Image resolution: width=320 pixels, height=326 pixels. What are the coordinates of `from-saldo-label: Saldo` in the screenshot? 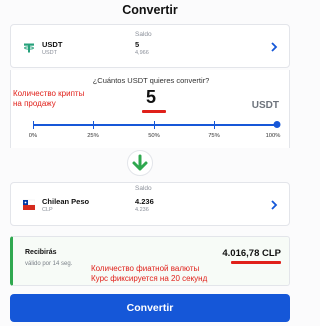 It's located at (143, 34).